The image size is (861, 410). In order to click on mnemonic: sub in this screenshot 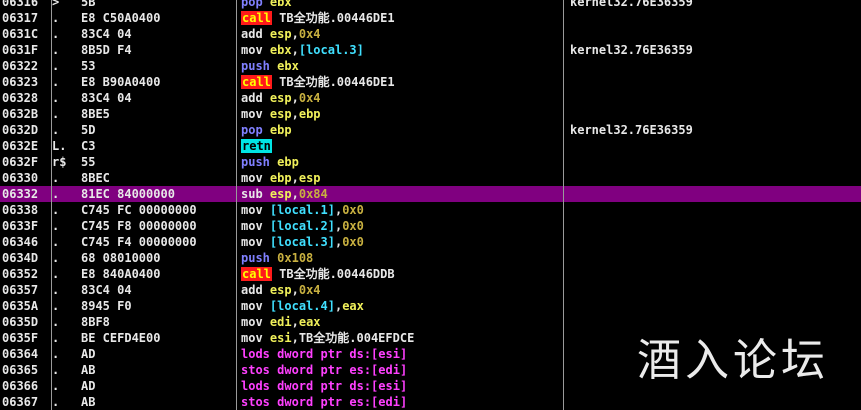, I will do `click(252, 194)`.